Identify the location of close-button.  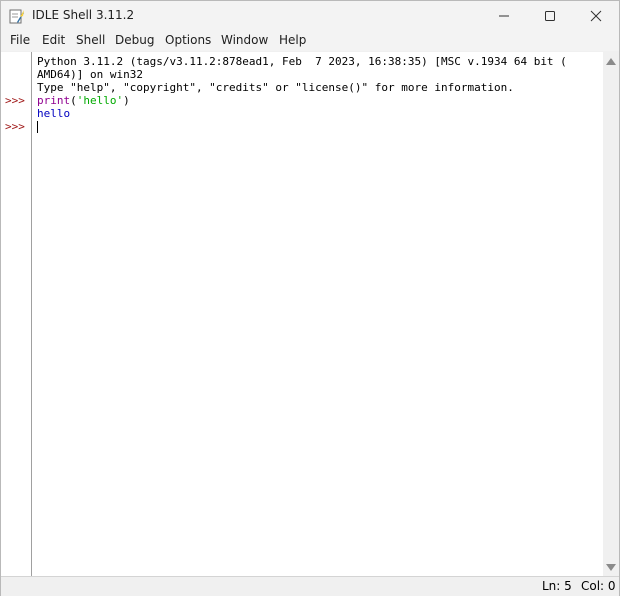
(596, 16).